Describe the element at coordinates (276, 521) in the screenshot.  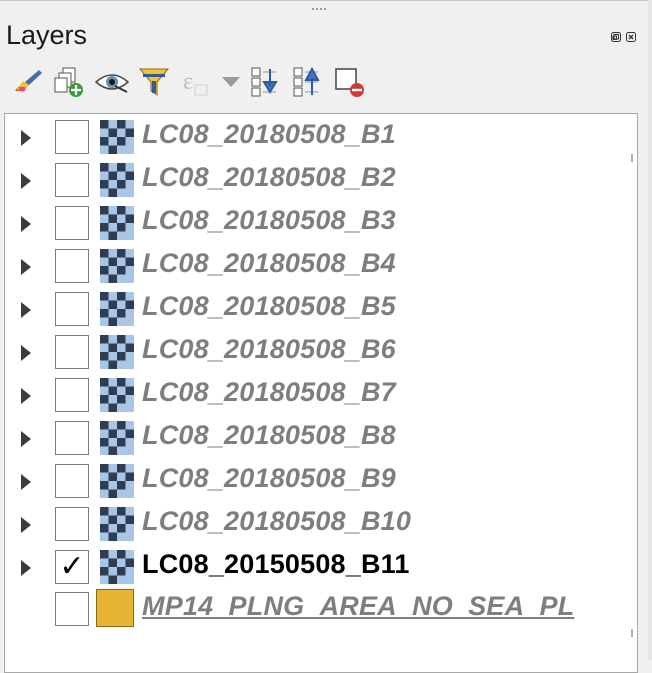
I see `layer-name-label: LC08_20180508_B10` at that location.